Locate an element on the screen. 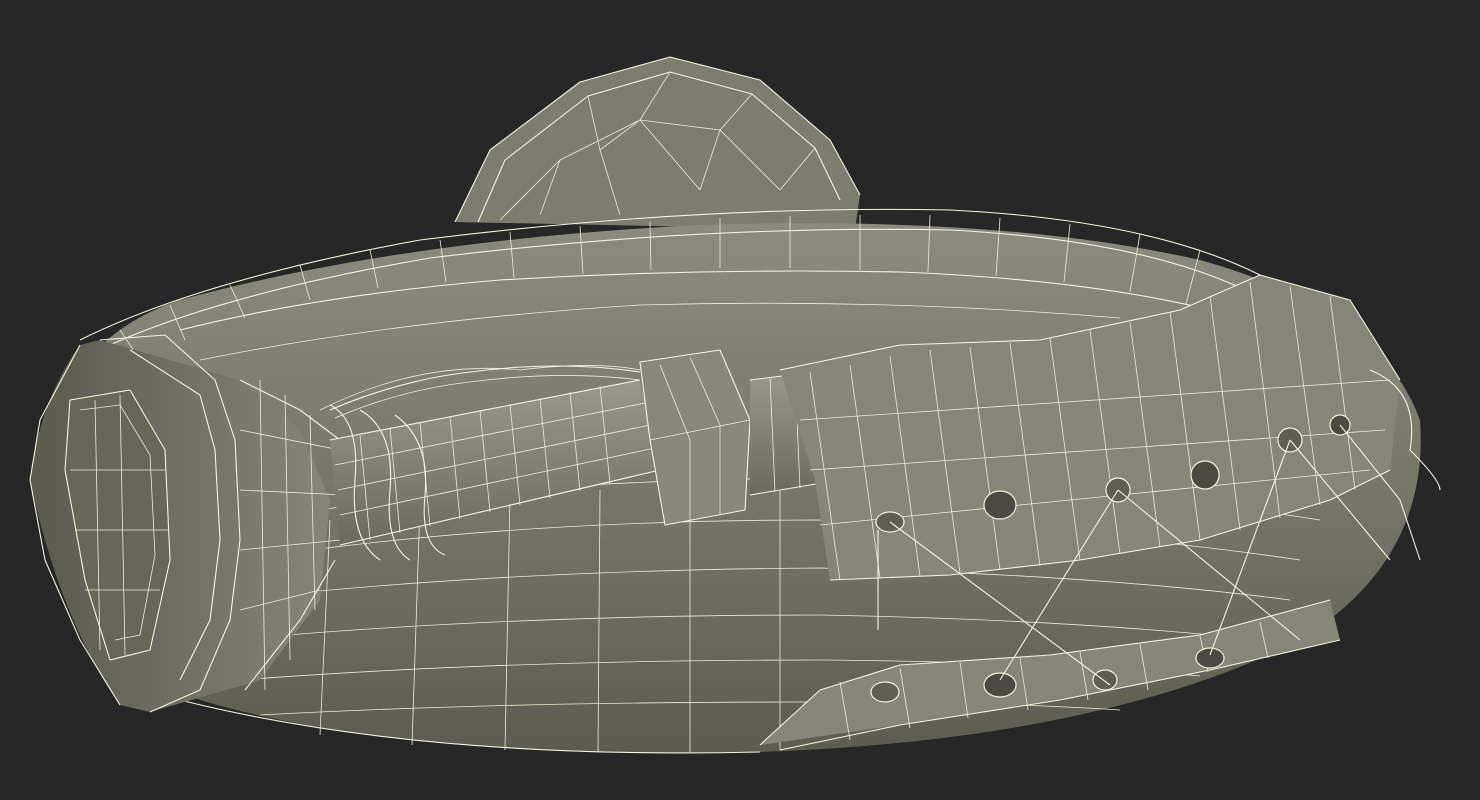 This screenshot has width=1480, height=800. top-disc is located at coordinates (657, 143).